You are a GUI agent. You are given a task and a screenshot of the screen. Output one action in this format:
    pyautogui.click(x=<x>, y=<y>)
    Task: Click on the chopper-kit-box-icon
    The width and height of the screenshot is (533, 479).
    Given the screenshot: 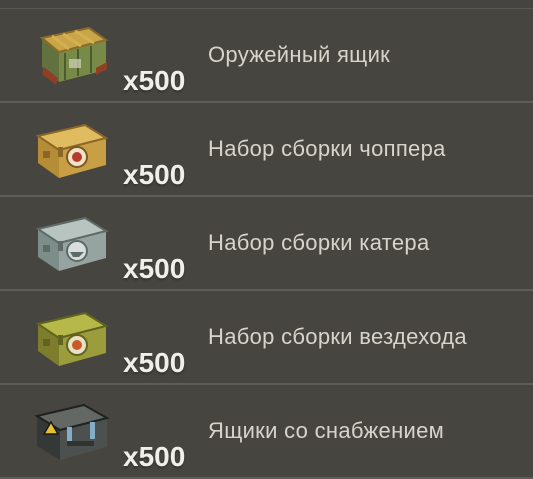 What is the action you would take?
    pyautogui.click(x=73, y=151)
    